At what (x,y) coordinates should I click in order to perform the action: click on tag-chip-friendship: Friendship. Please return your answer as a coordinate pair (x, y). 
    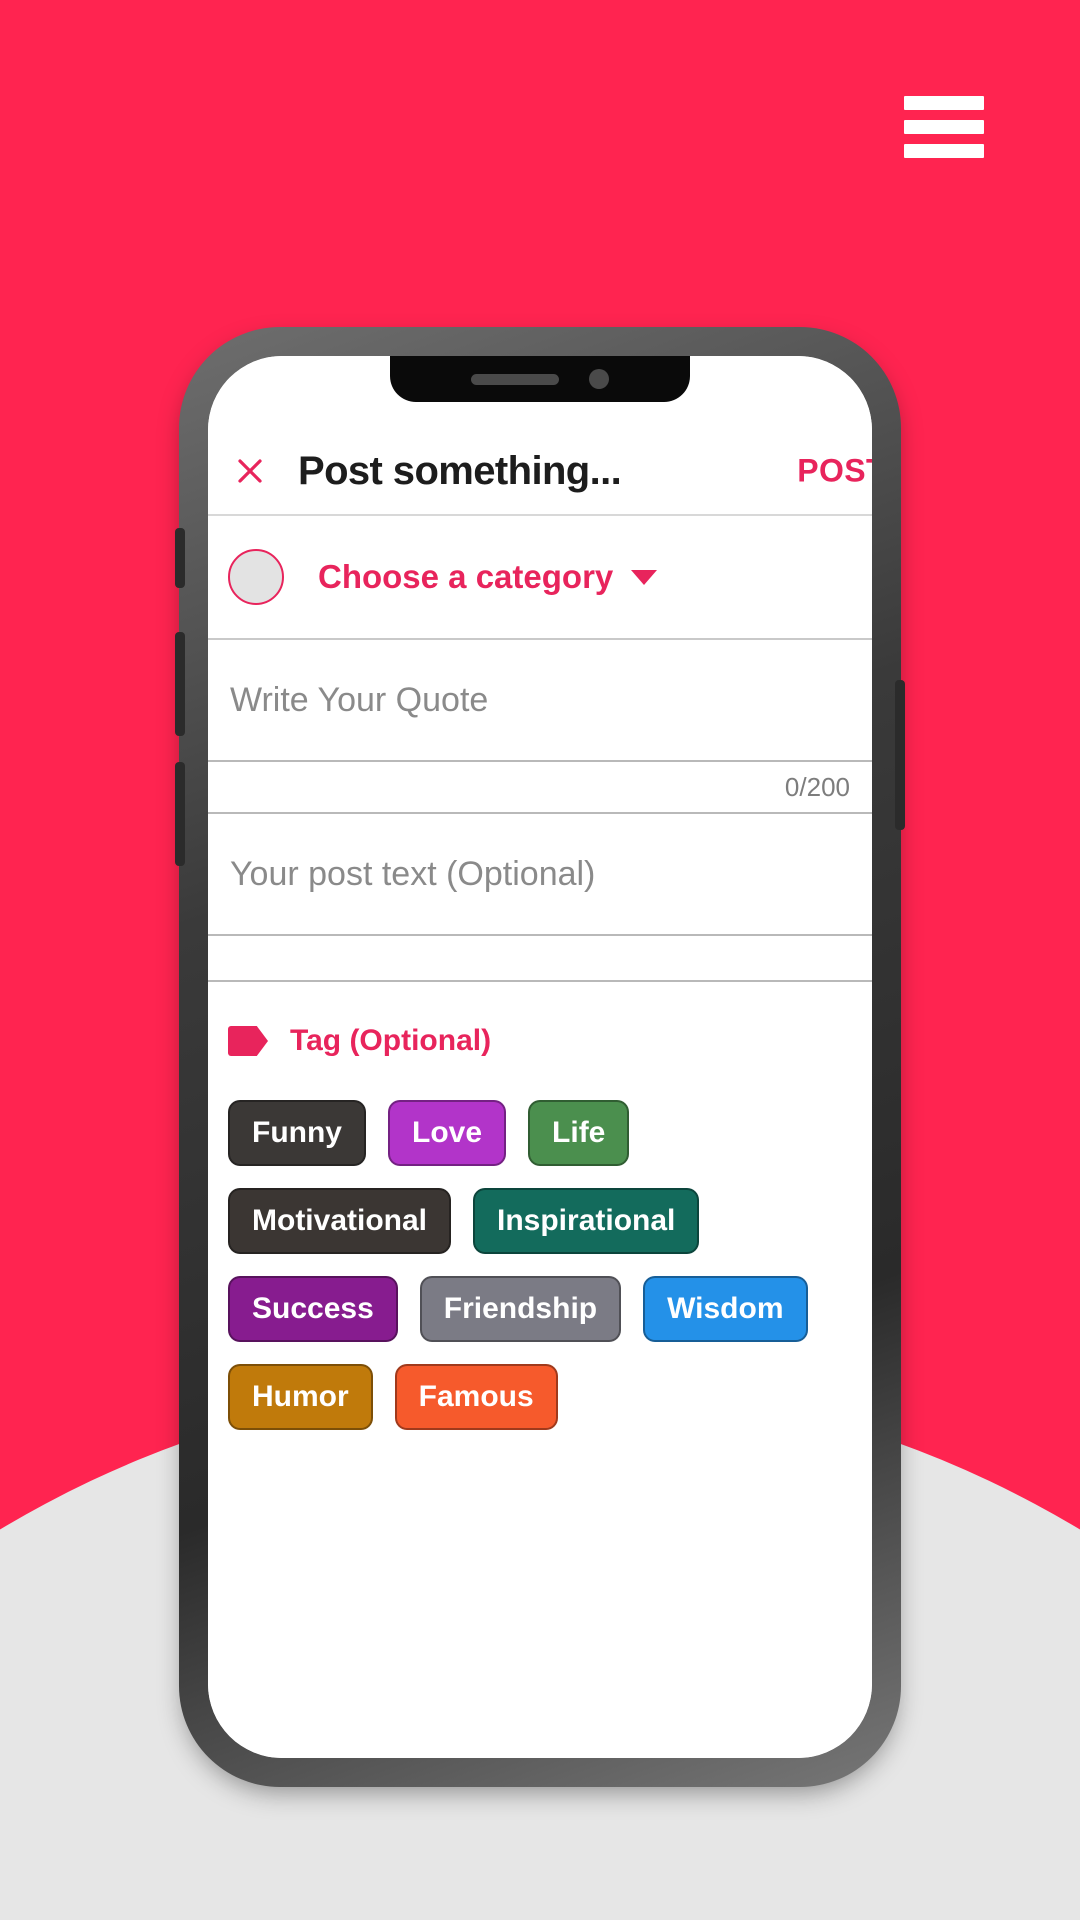
    Looking at the image, I should click on (520, 1309).